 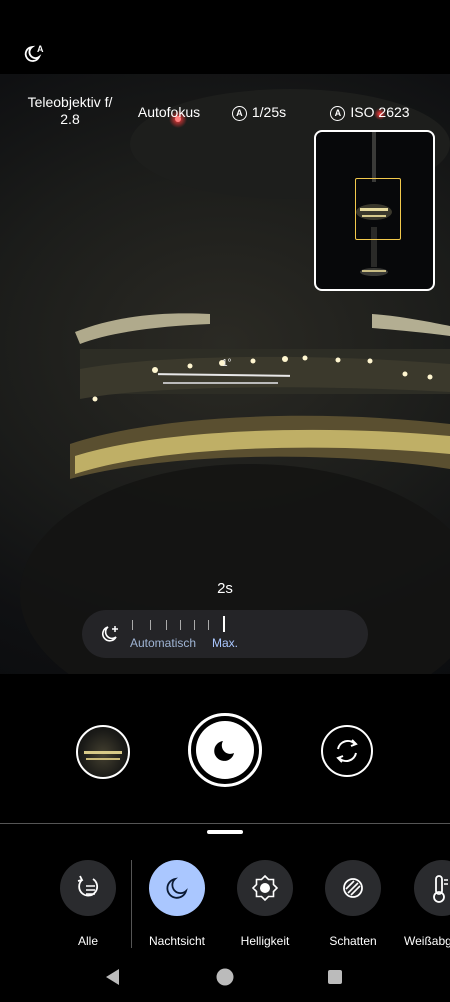 I want to click on minimap-focus-box, so click(x=378, y=209).